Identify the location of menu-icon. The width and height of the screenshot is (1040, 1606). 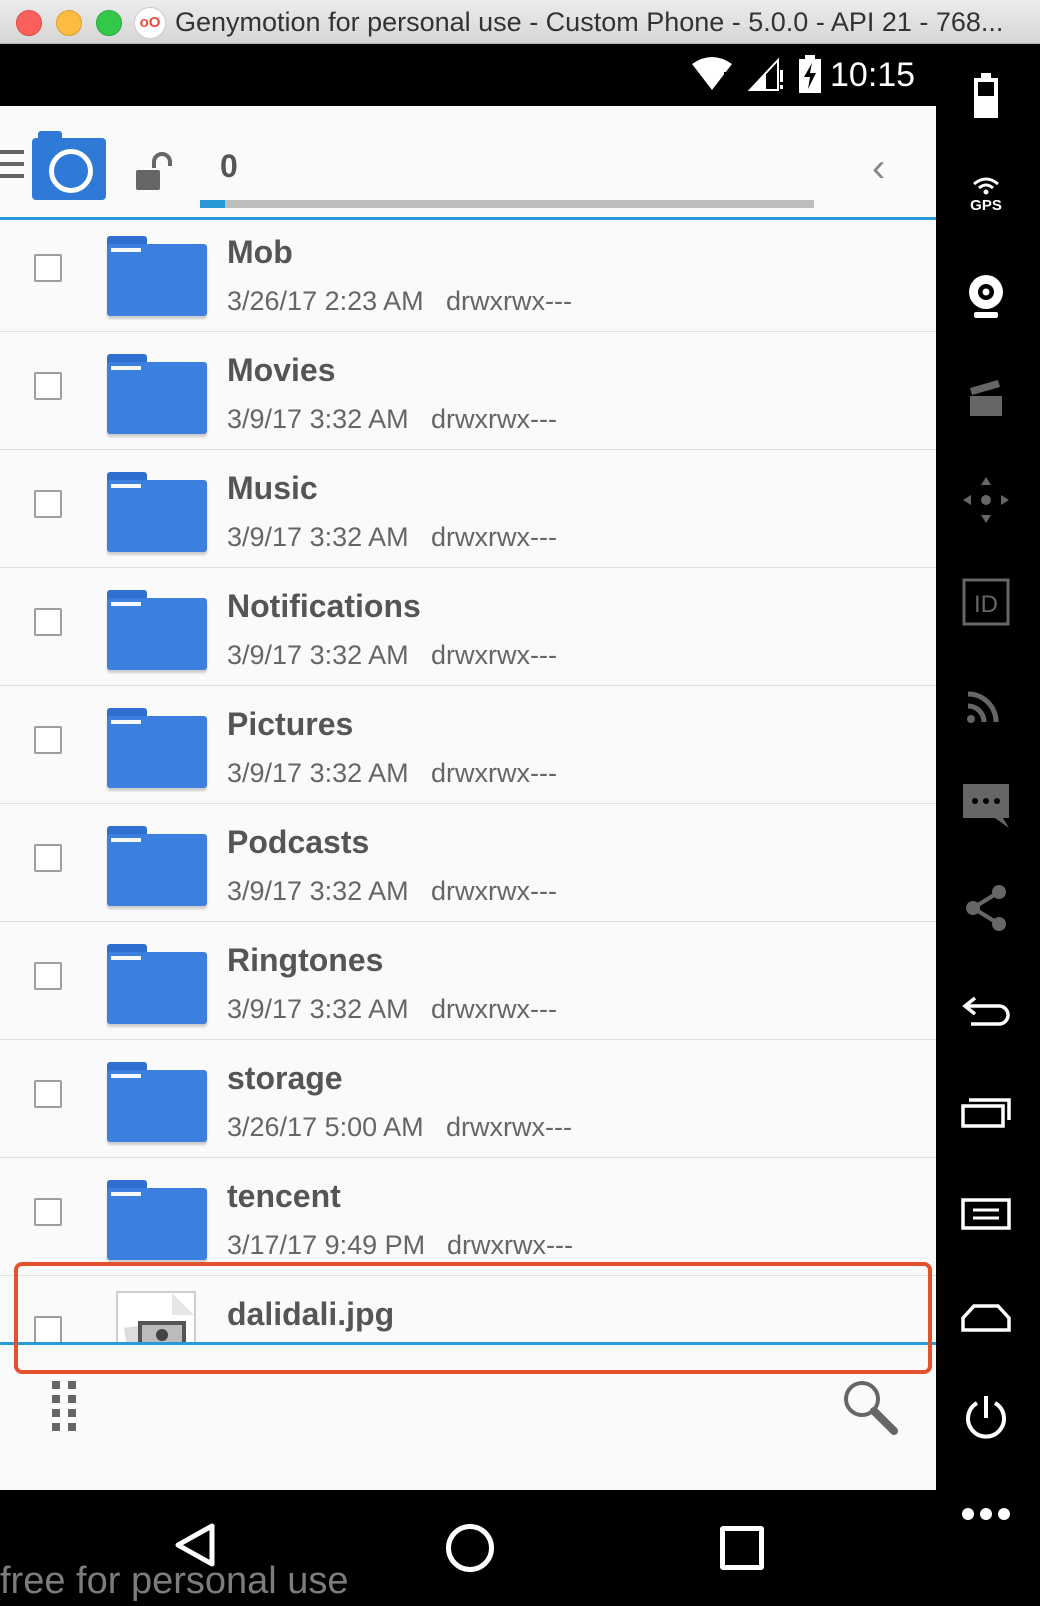
(12, 167).